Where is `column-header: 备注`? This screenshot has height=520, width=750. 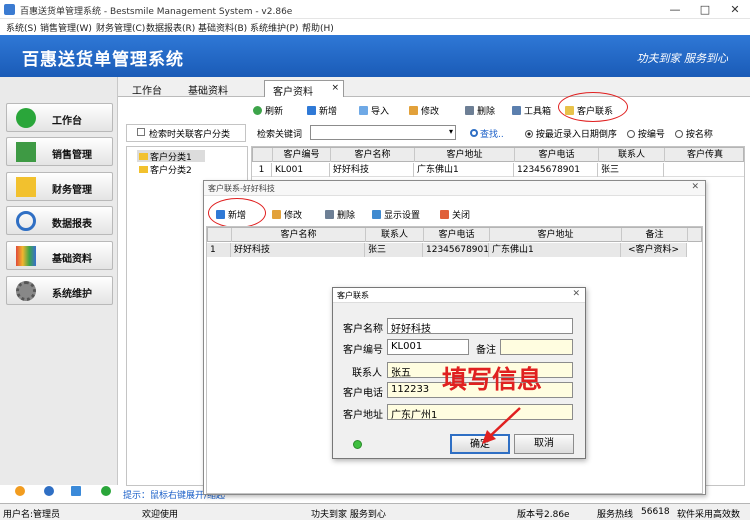
column-header: 备注 is located at coordinates (655, 235).